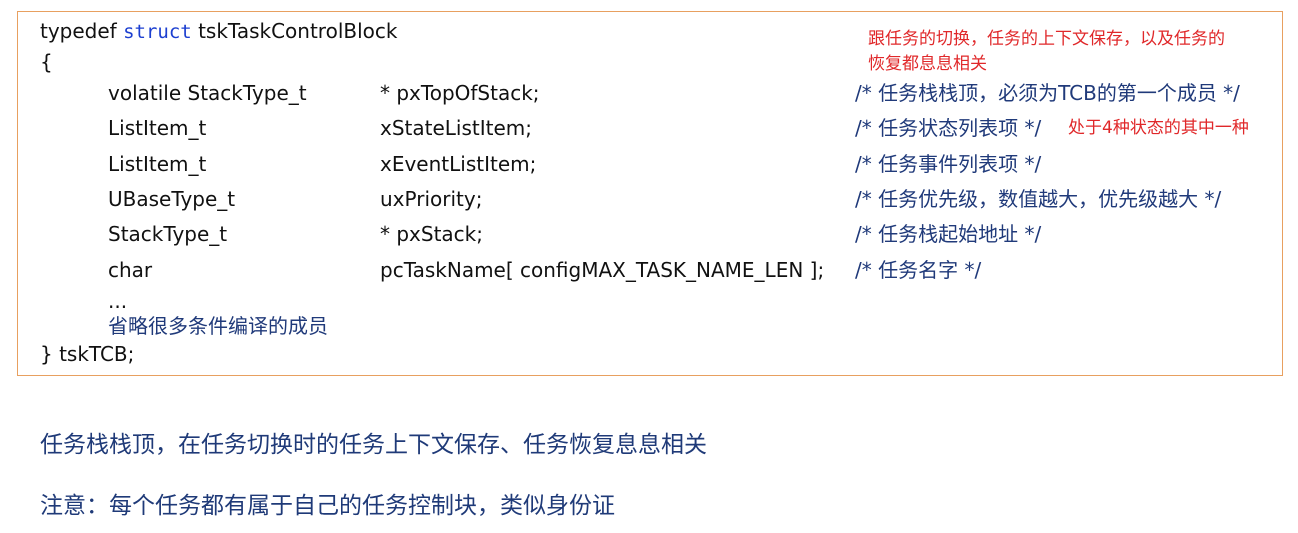 Image resolution: width=1298 pixels, height=533 pixels. I want to click on member-comment: /* 任务事件列表项 */, so click(948, 164).